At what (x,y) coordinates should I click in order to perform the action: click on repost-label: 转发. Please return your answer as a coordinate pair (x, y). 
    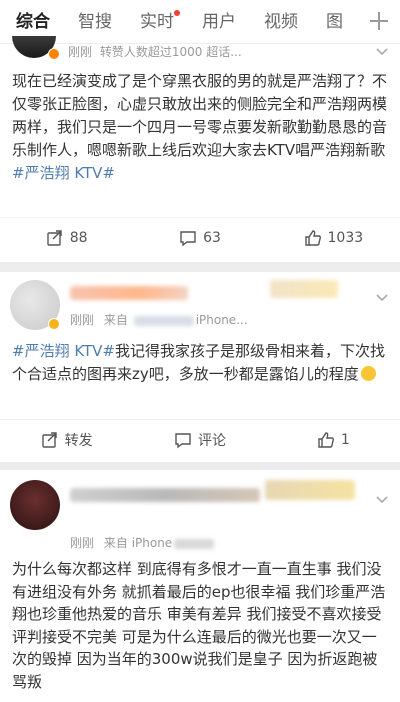
    Looking at the image, I should click on (78, 440).